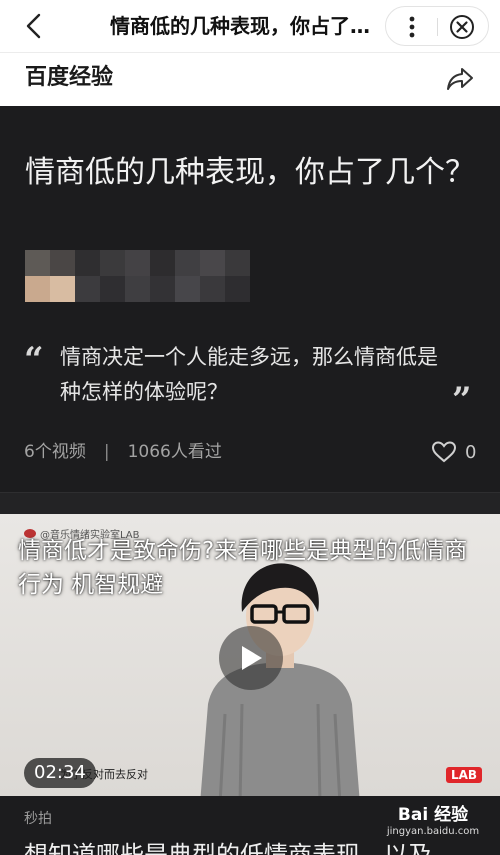 The image size is (500, 855). What do you see at coordinates (34, 360) in the screenshot?
I see `quote-open-mark: “` at bounding box center [34, 360].